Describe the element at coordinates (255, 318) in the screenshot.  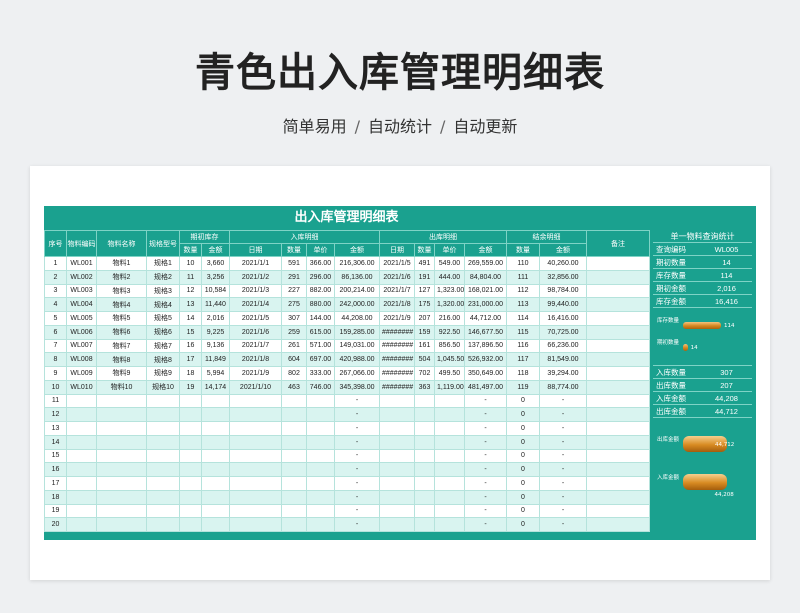
I see `cell-i-date: 2021/1/5` at that location.